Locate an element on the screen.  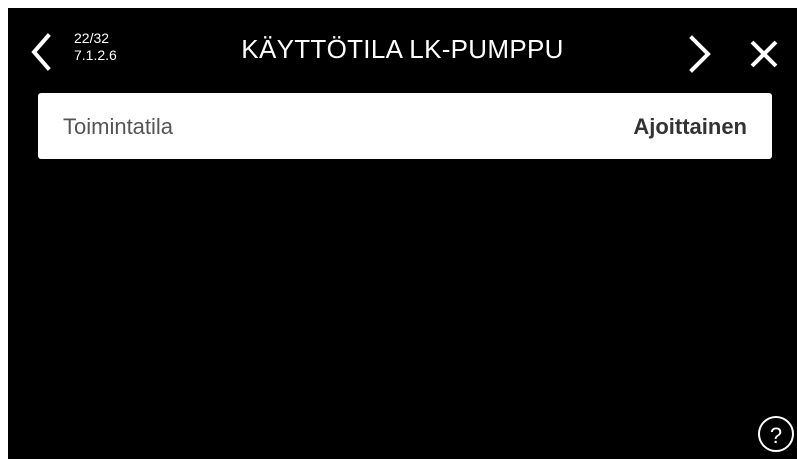
chevron-right-icon is located at coordinates (700, 54).